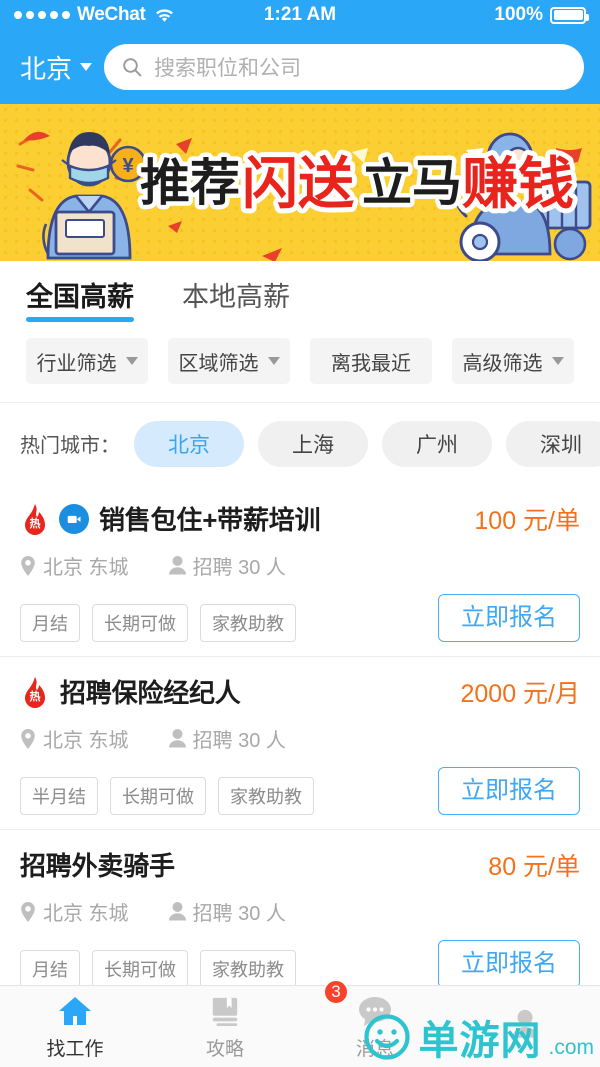  What do you see at coordinates (374, 1049) in the screenshot?
I see `nav-label-messages: 消息` at bounding box center [374, 1049].